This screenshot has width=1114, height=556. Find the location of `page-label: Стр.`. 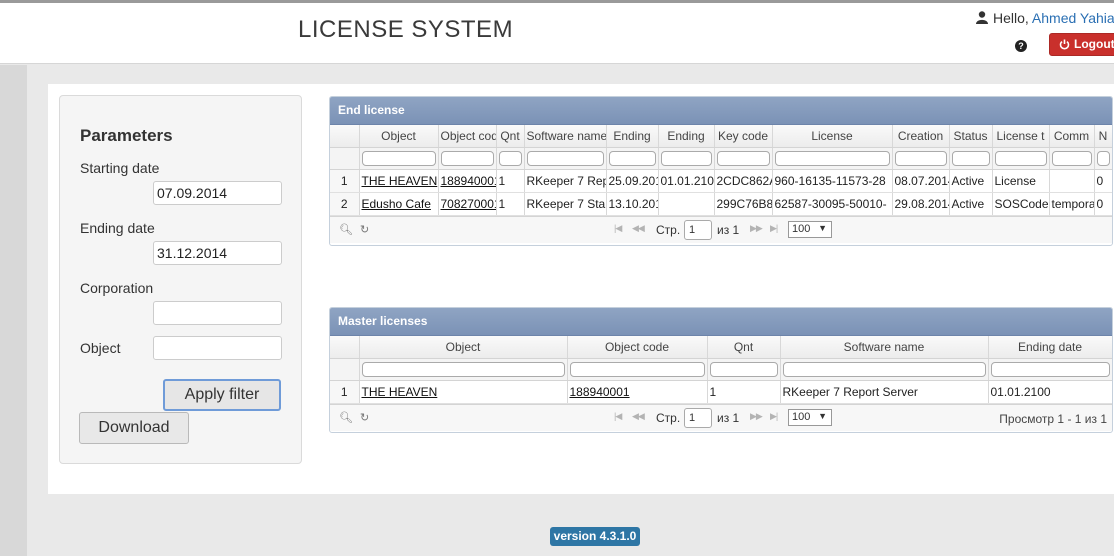

page-label: Стр. is located at coordinates (668, 229).